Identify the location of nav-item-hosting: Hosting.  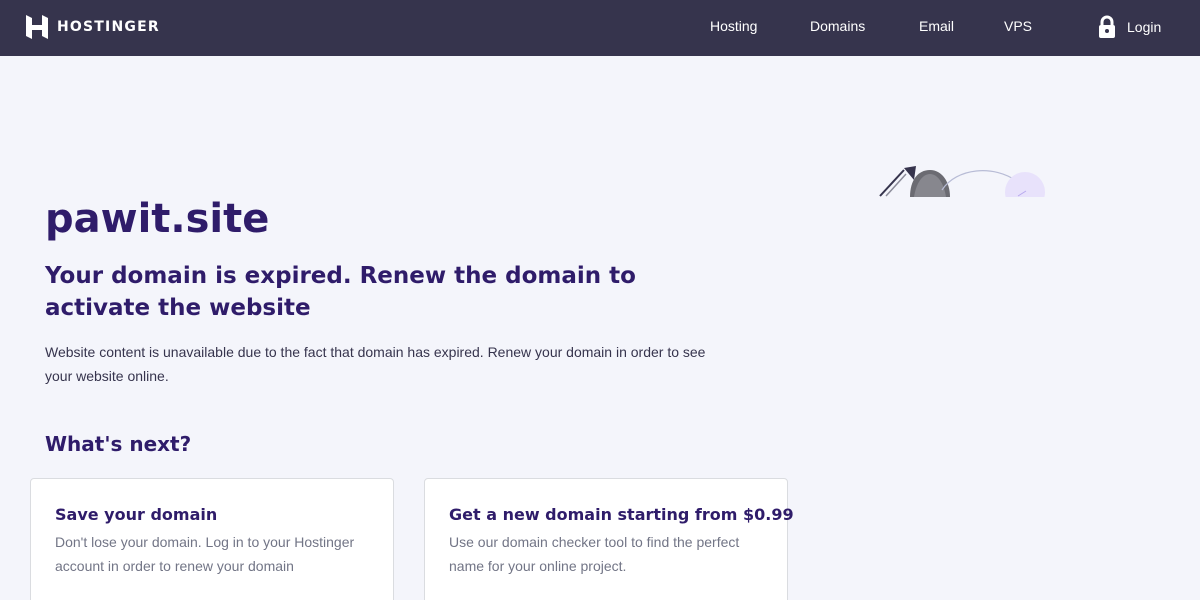
(733, 26).